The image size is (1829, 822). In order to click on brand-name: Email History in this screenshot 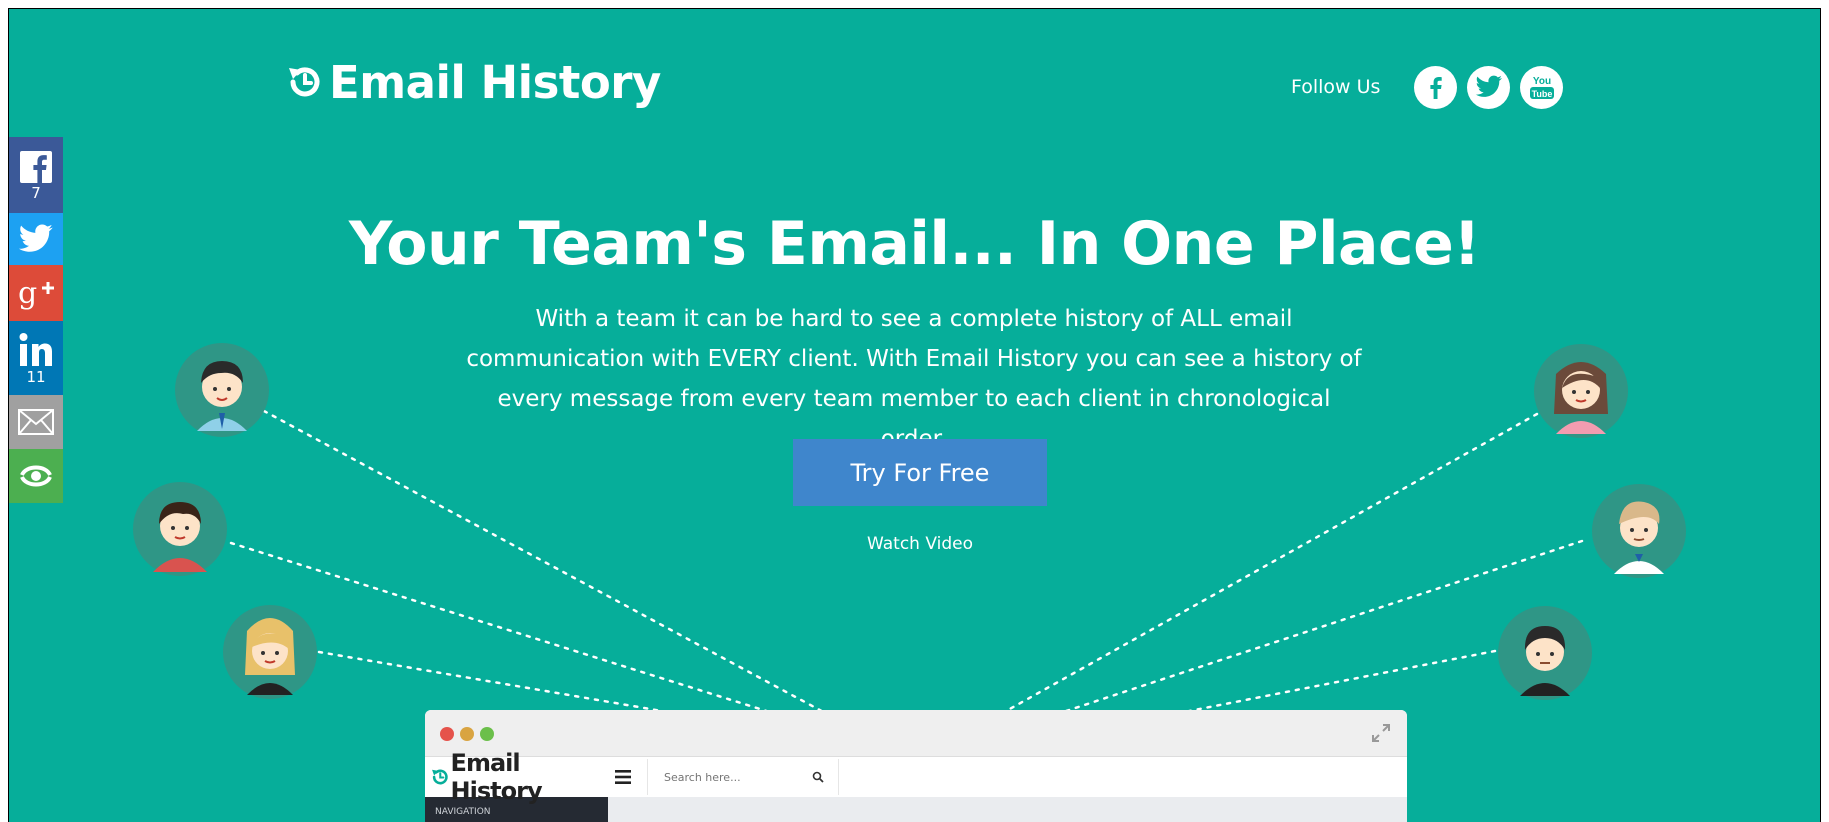, I will do `click(495, 82)`.